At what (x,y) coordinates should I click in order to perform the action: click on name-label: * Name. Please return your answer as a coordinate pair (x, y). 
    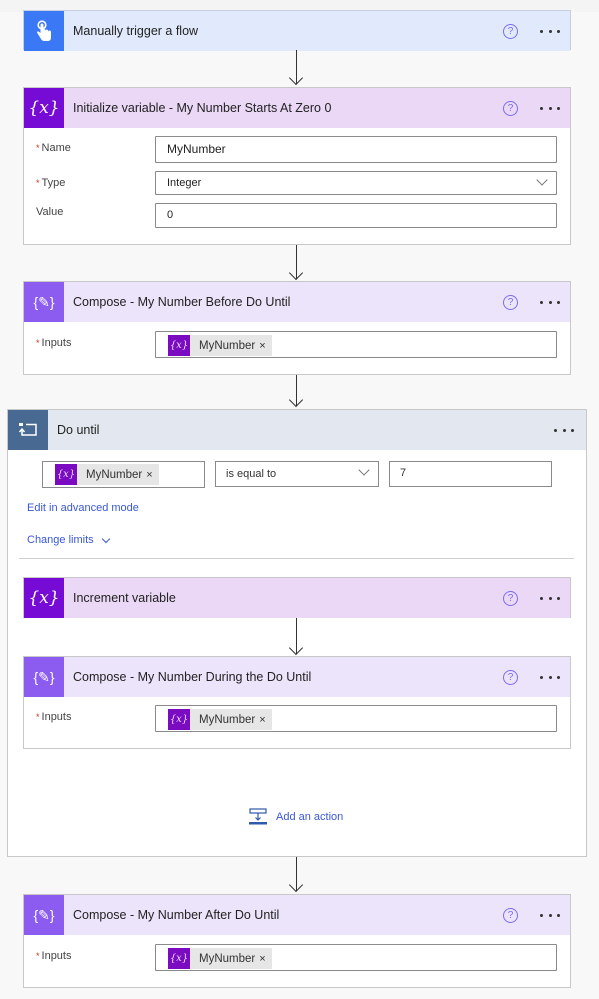
    Looking at the image, I should click on (53, 148).